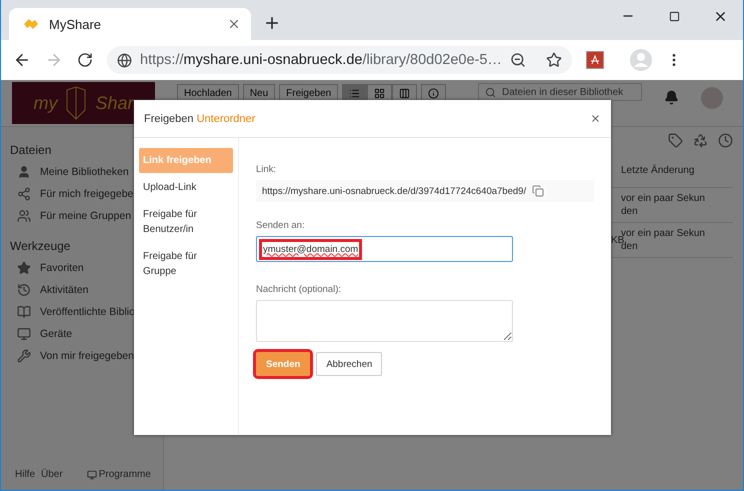  Describe the element at coordinates (40, 246) in the screenshot. I see `sidebar-heading: Werkzeuge` at that location.